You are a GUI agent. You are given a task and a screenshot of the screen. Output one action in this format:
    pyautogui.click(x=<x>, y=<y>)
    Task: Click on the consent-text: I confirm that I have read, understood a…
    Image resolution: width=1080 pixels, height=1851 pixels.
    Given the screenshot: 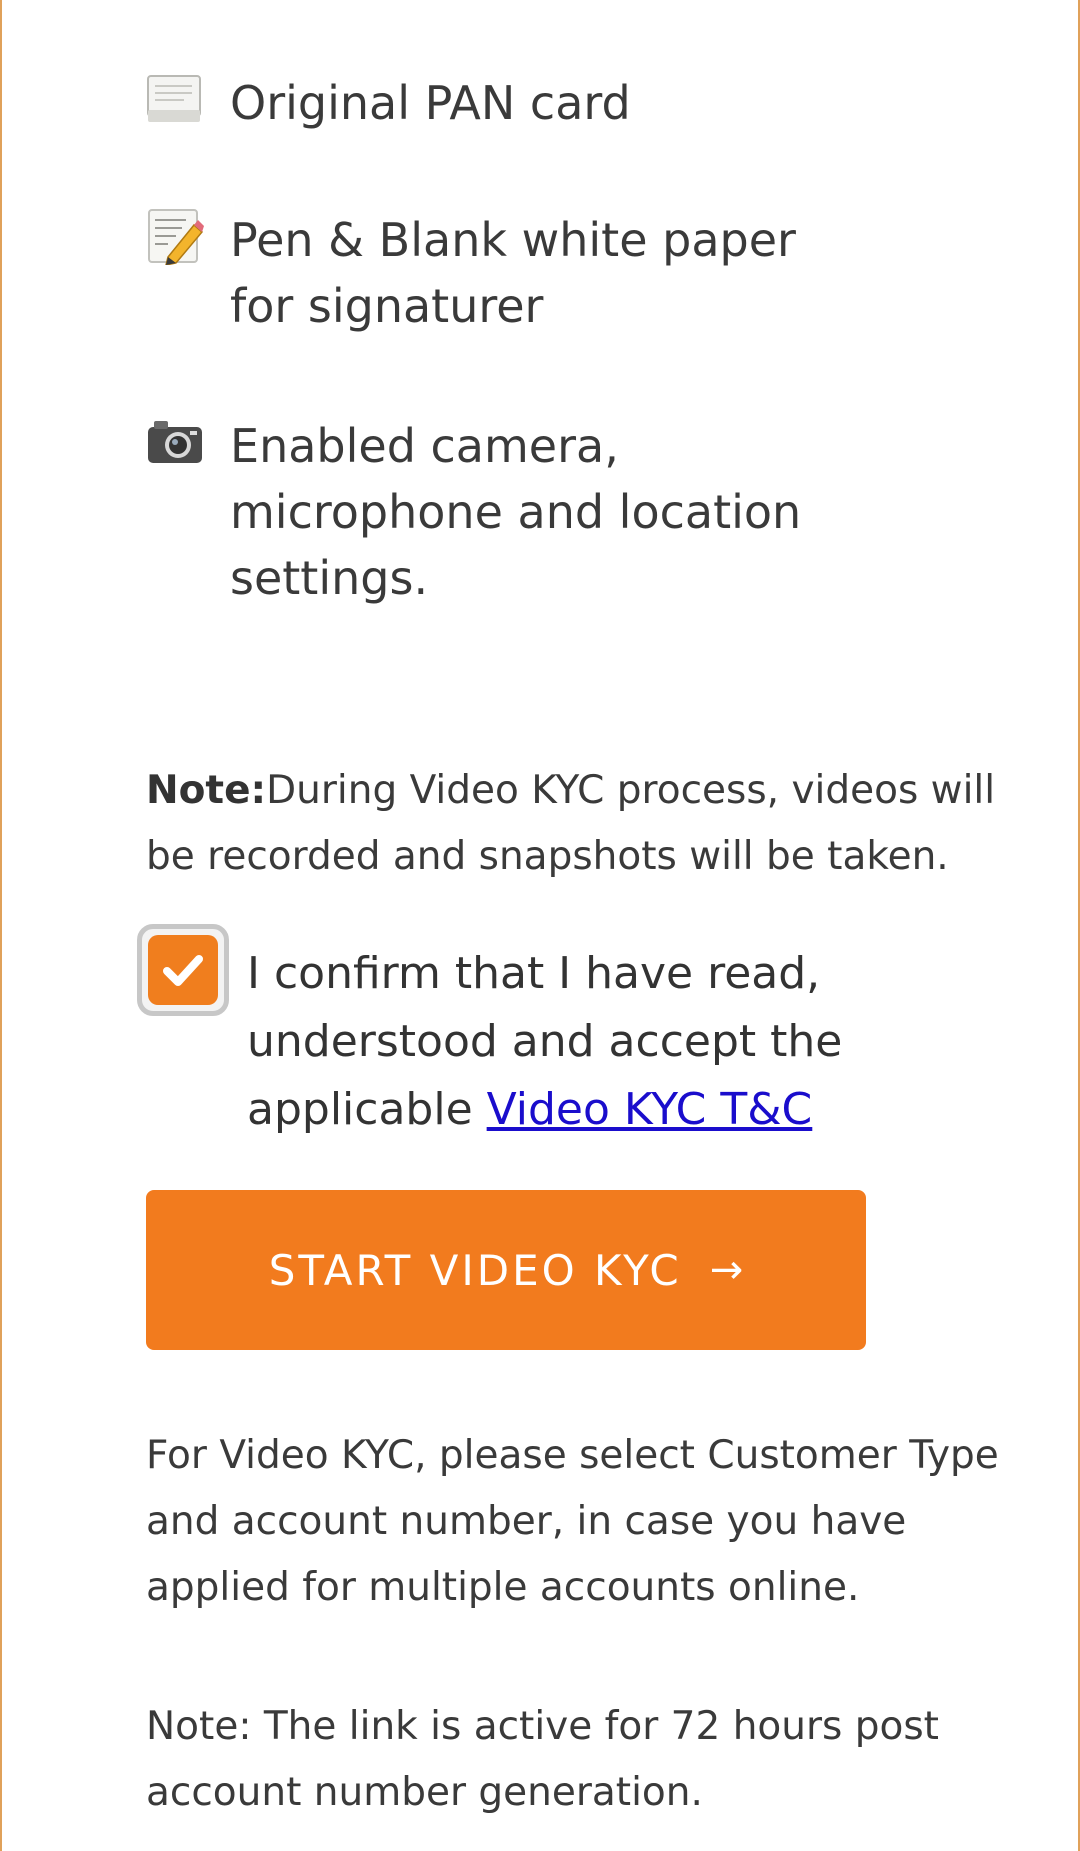 What is the action you would take?
    pyautogui.click(x=642, y=1042)
    